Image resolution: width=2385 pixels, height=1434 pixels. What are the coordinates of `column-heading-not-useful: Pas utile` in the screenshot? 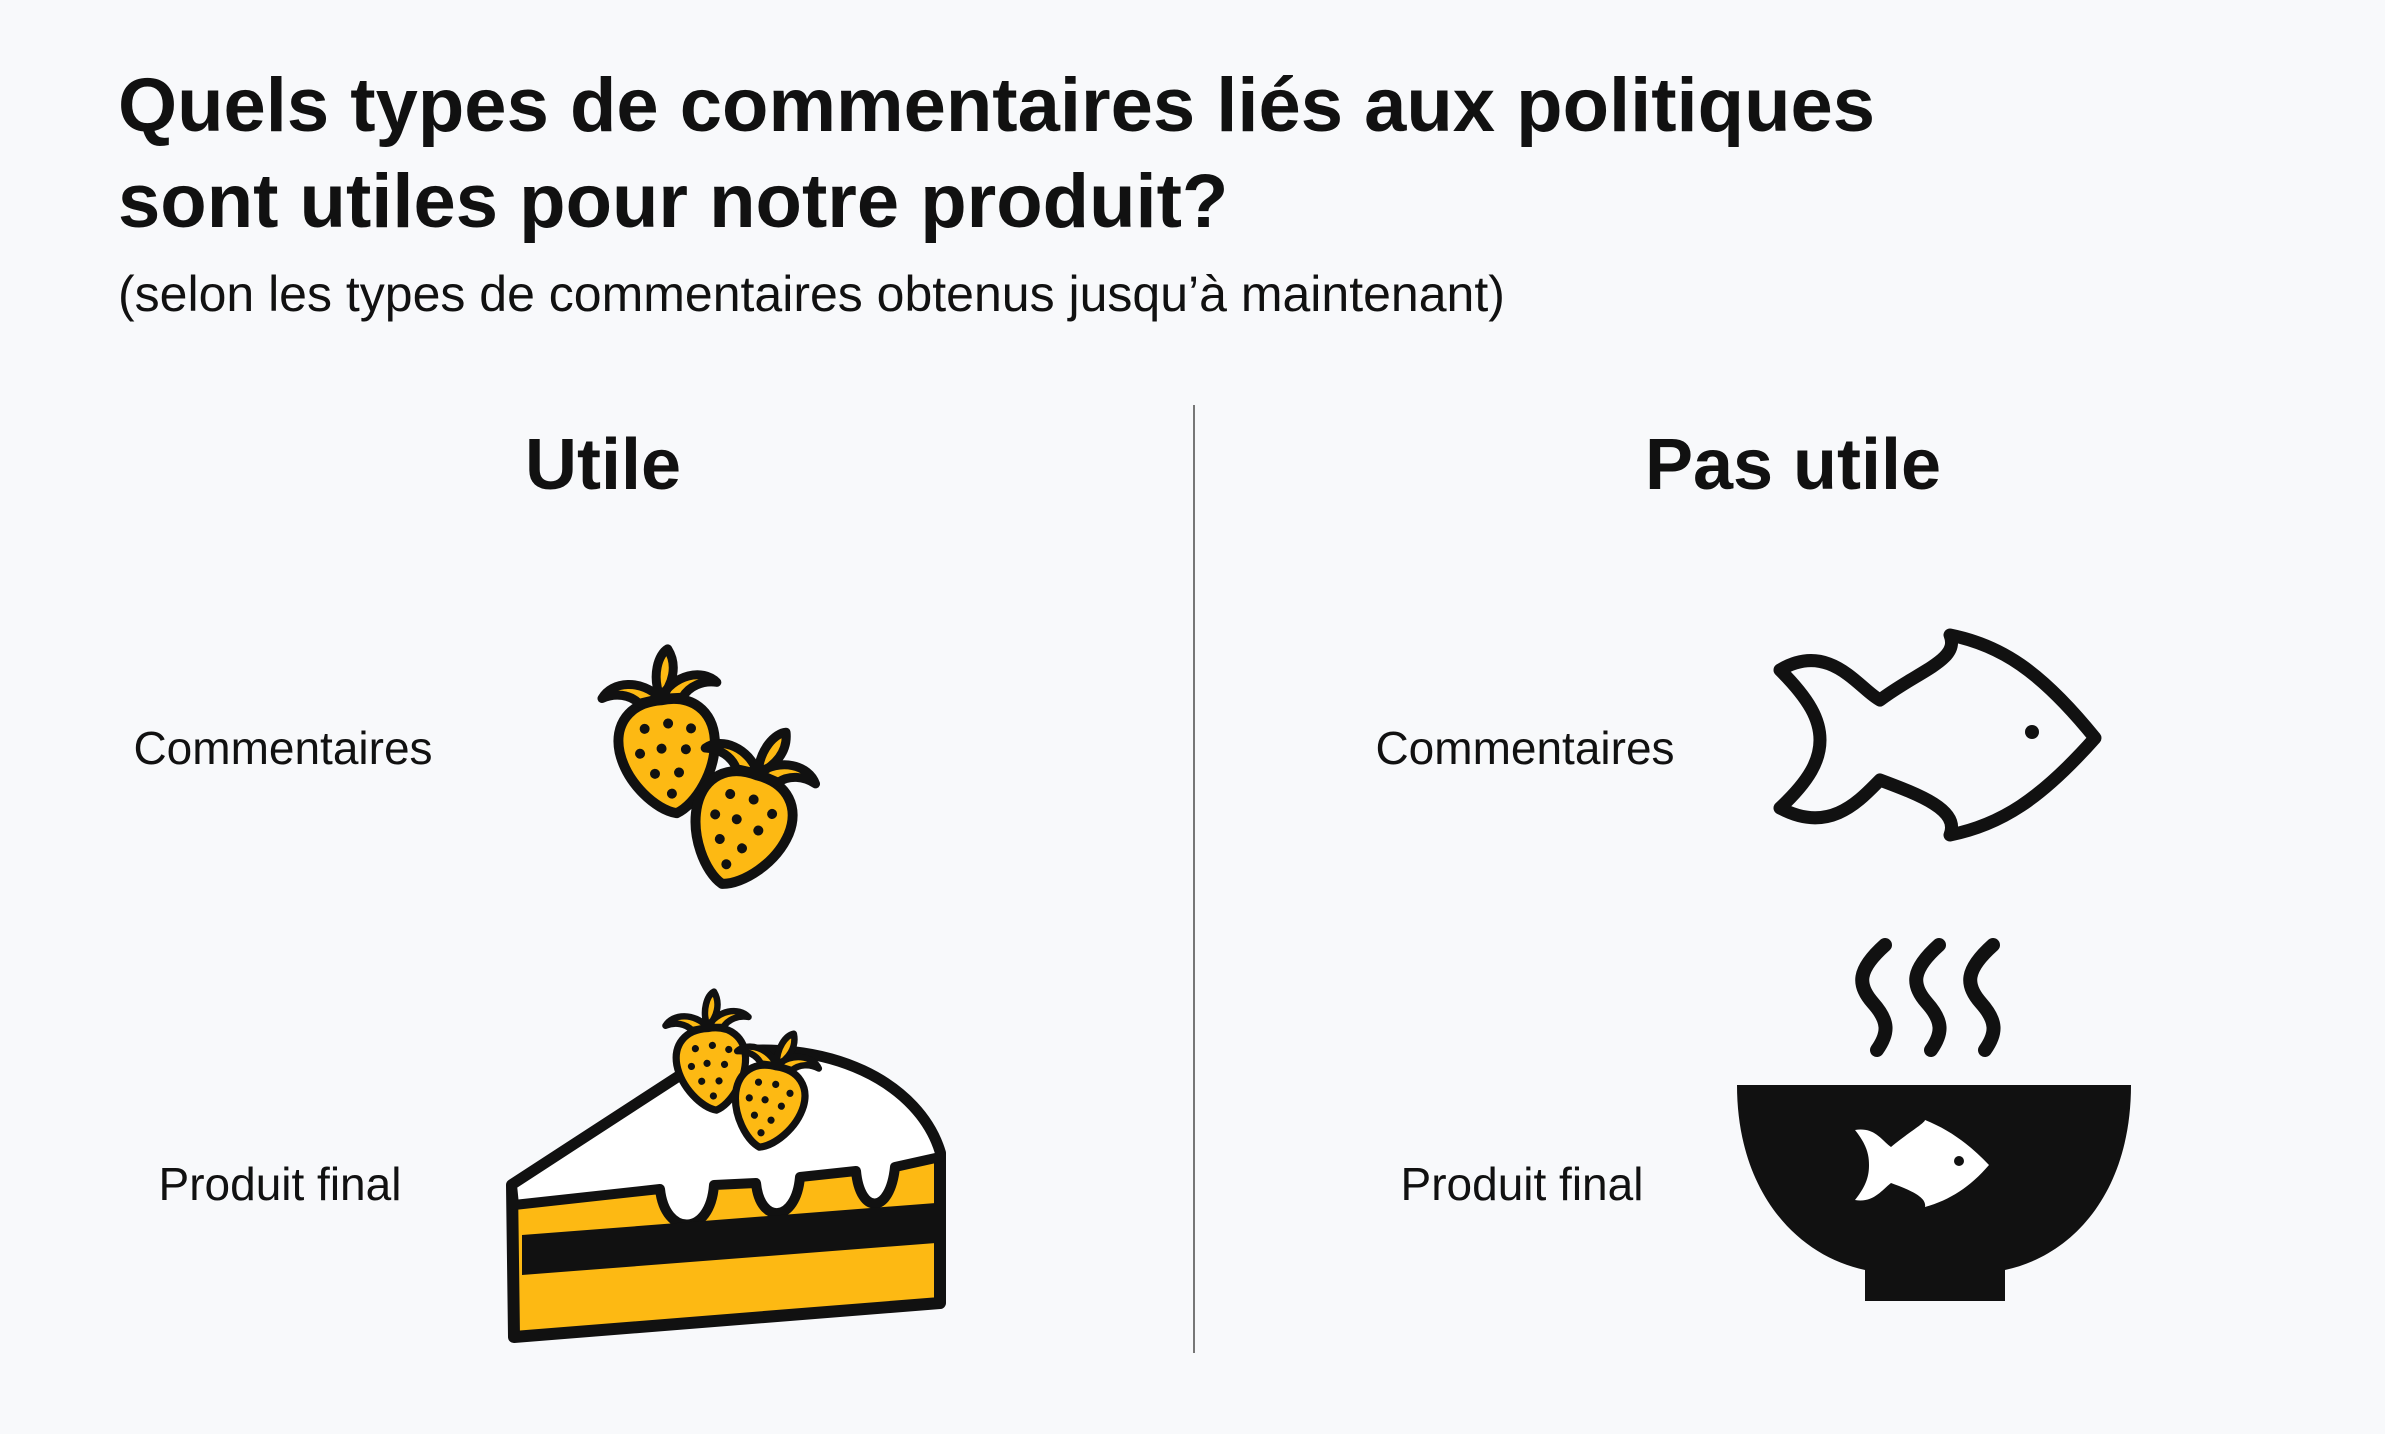 It's located at (1793, 465).